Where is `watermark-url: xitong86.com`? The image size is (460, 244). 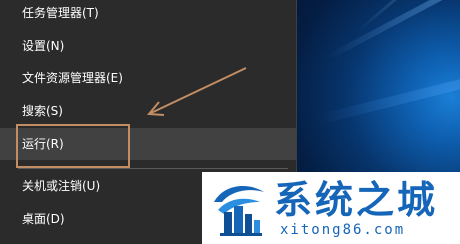
watermark-url: xitong86.com is located at coordinates (343, 230).